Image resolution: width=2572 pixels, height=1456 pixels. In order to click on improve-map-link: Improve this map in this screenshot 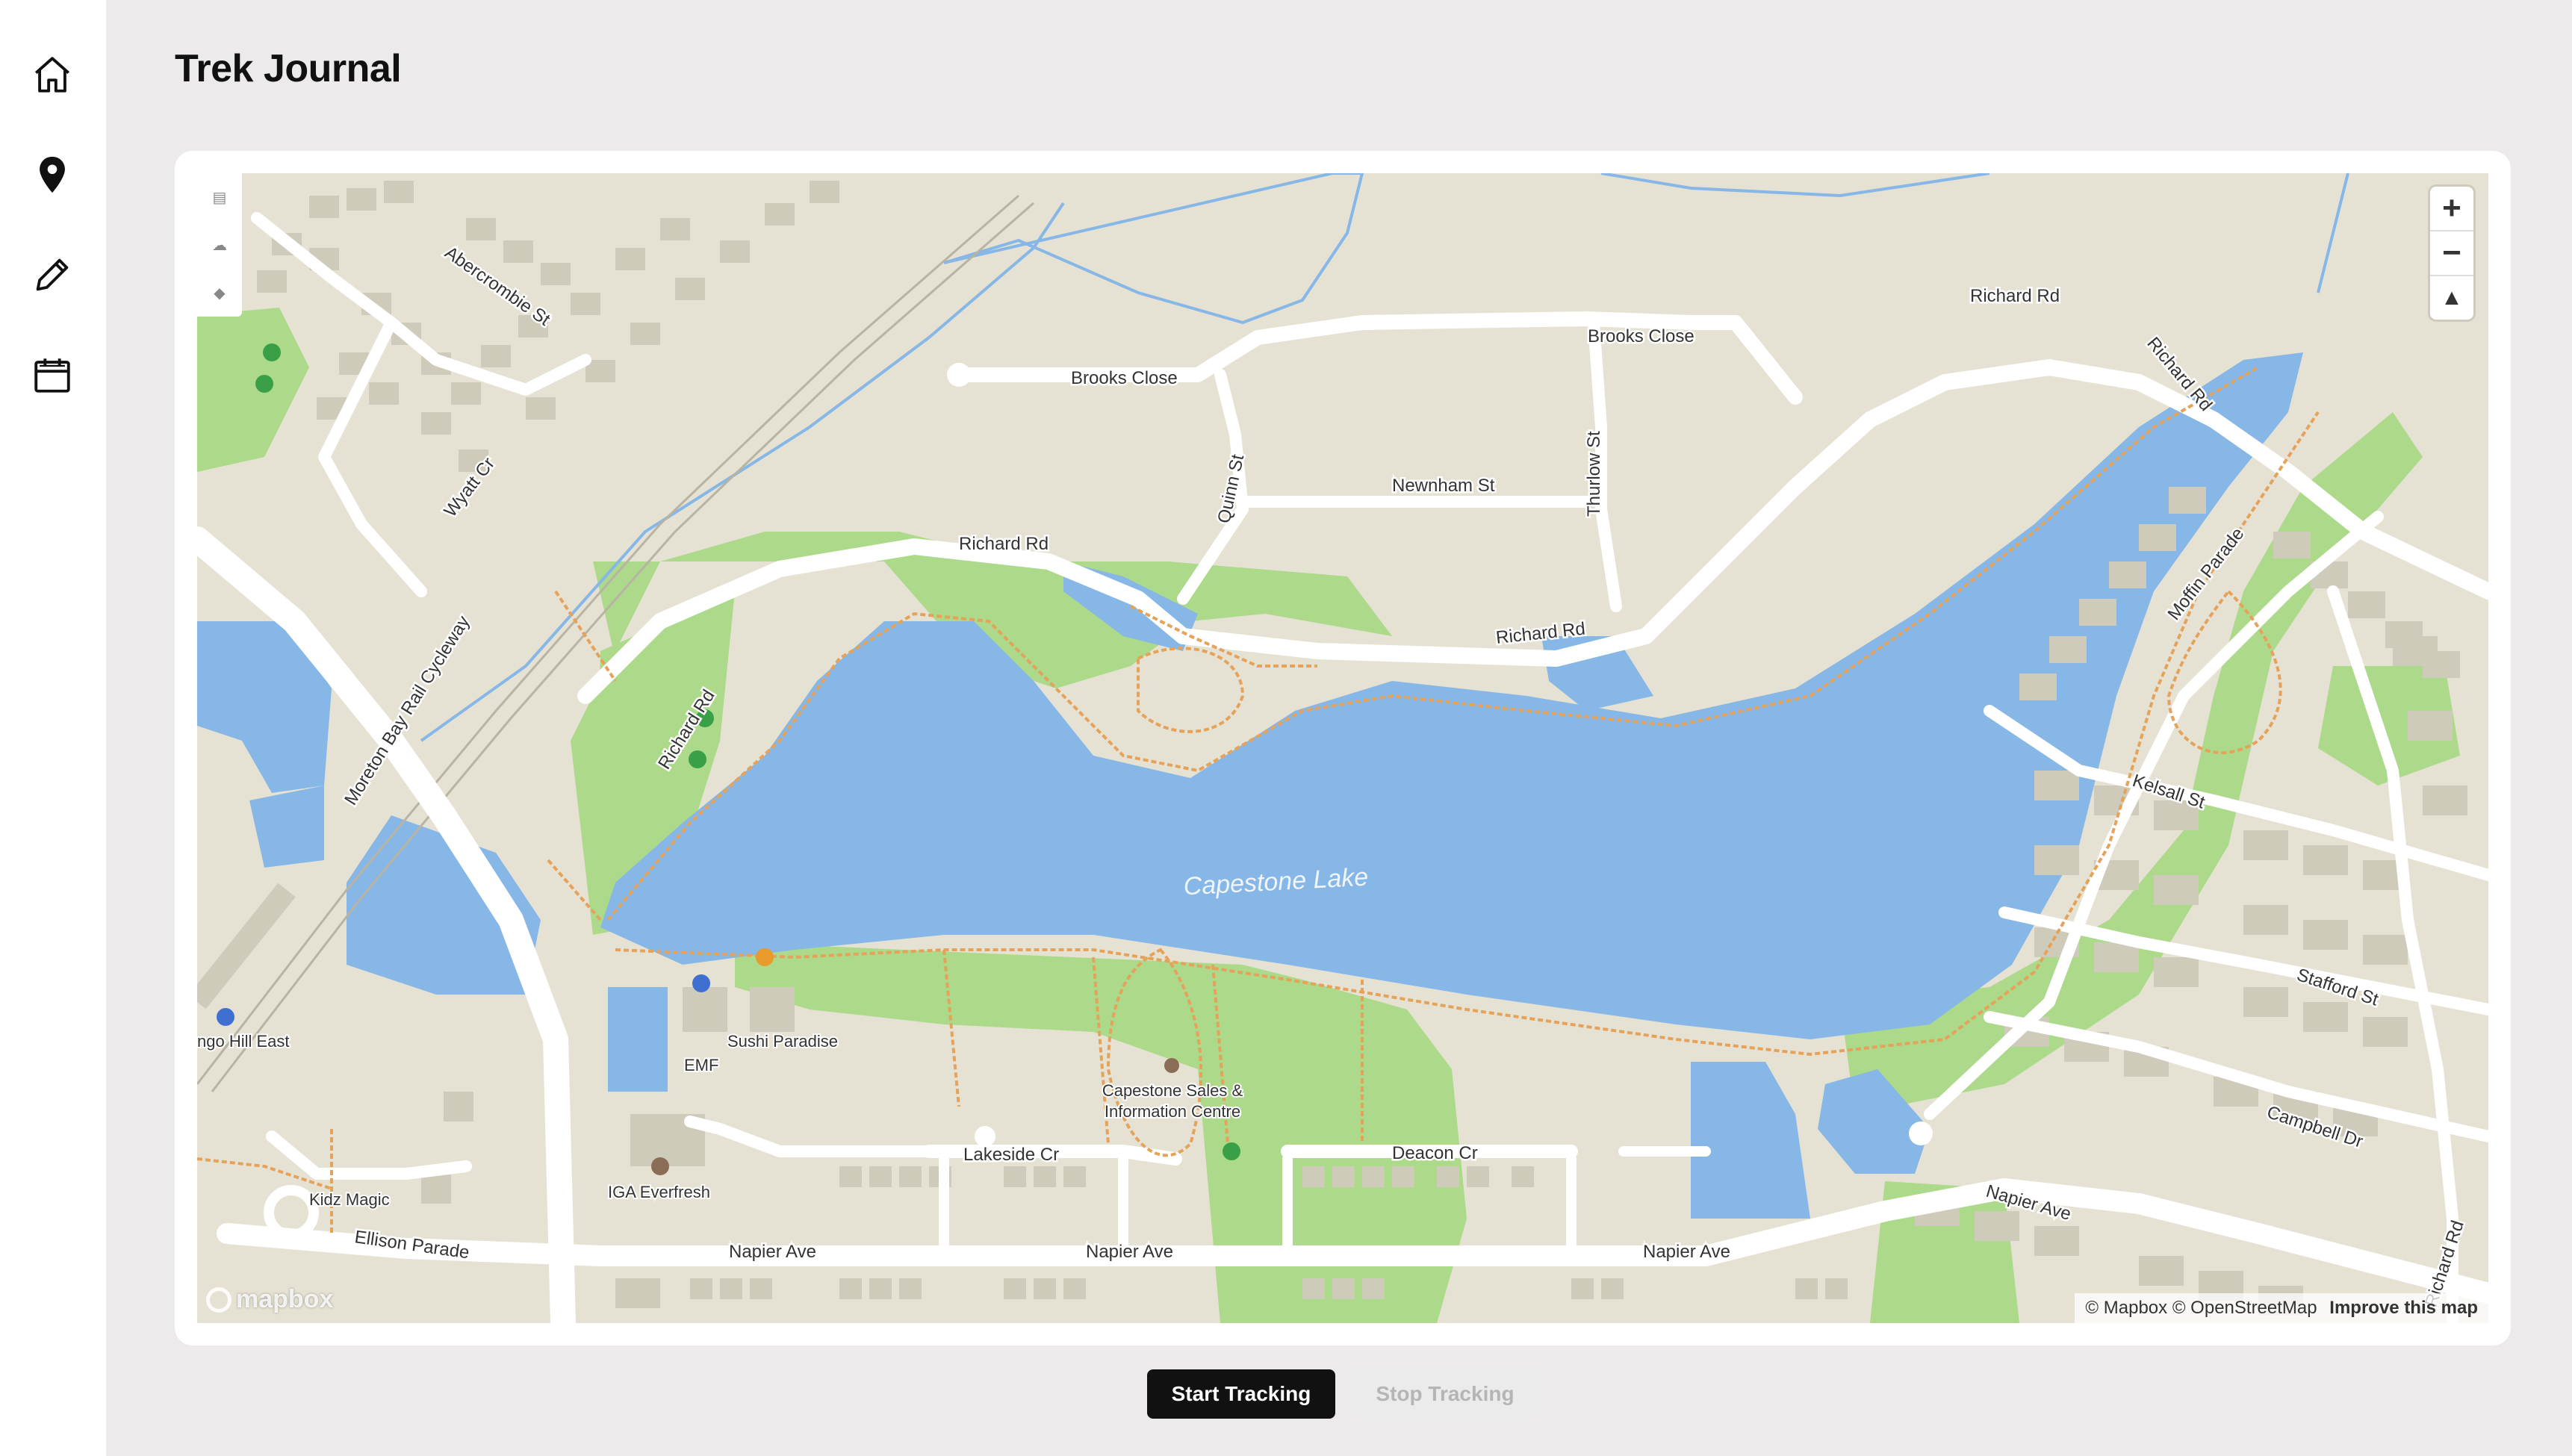, I will do `click(2403, 1308)`.